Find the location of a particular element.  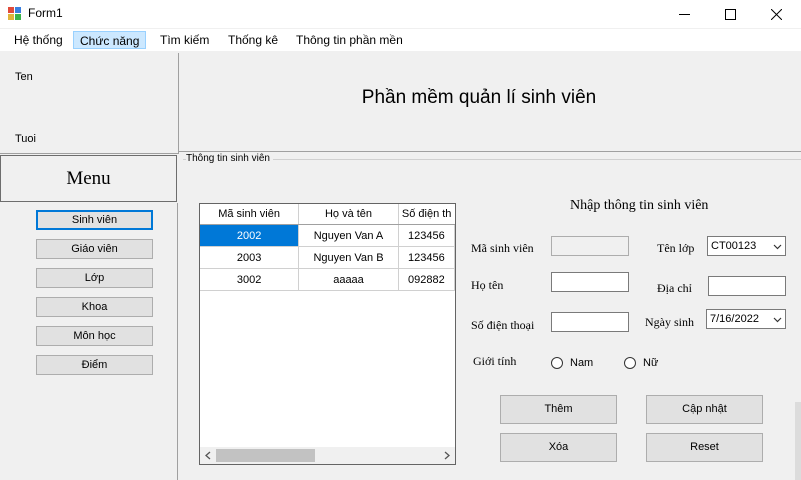

scroll-thumb is located at coordinates (265, 455).